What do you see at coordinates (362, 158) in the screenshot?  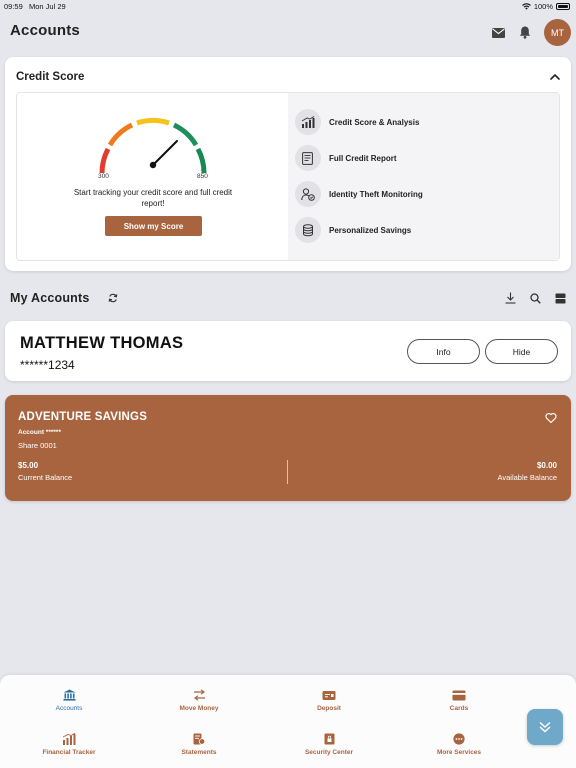 I see `feature-label: Full Credit Report` at bounding box center [362, 158].